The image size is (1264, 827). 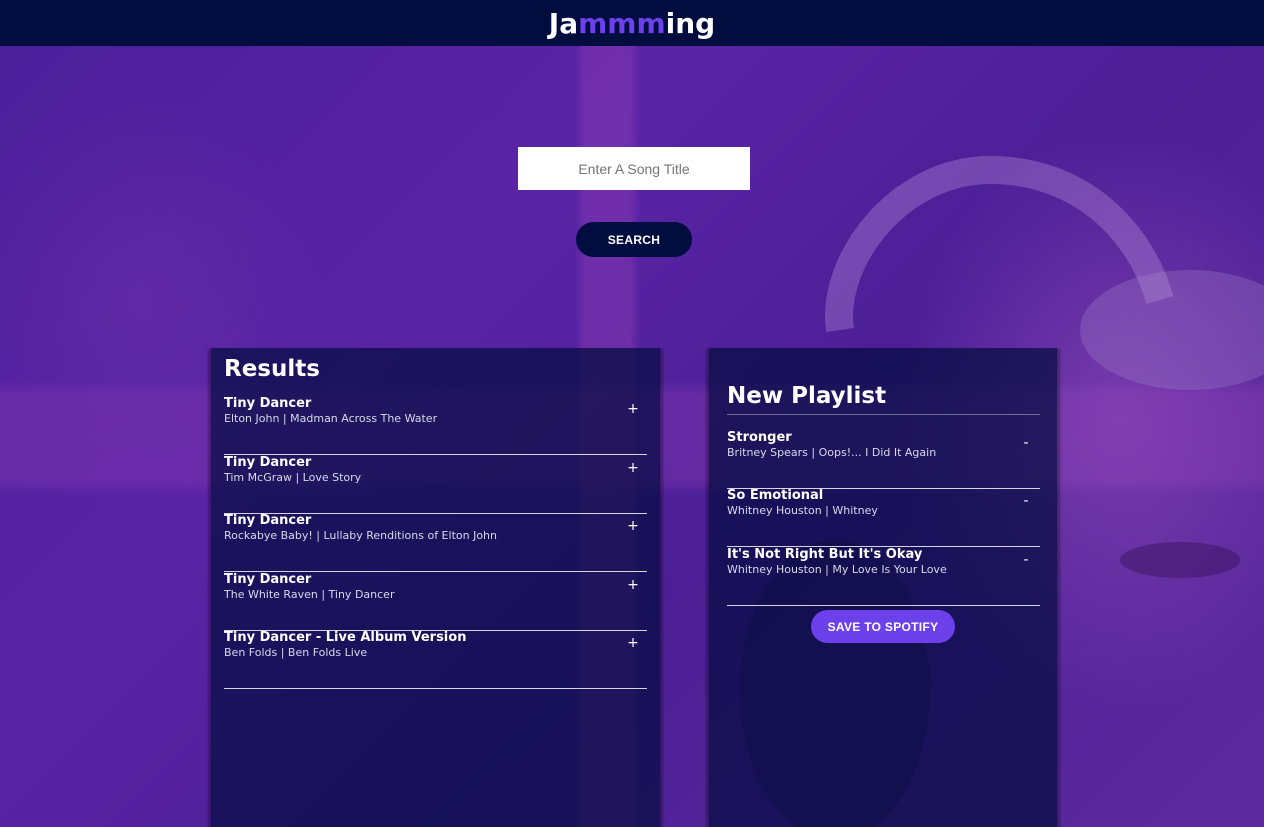 I want to click on playlist-track: So Emotional Whitney Houston | Whitney -, so click(x=883, y=517).